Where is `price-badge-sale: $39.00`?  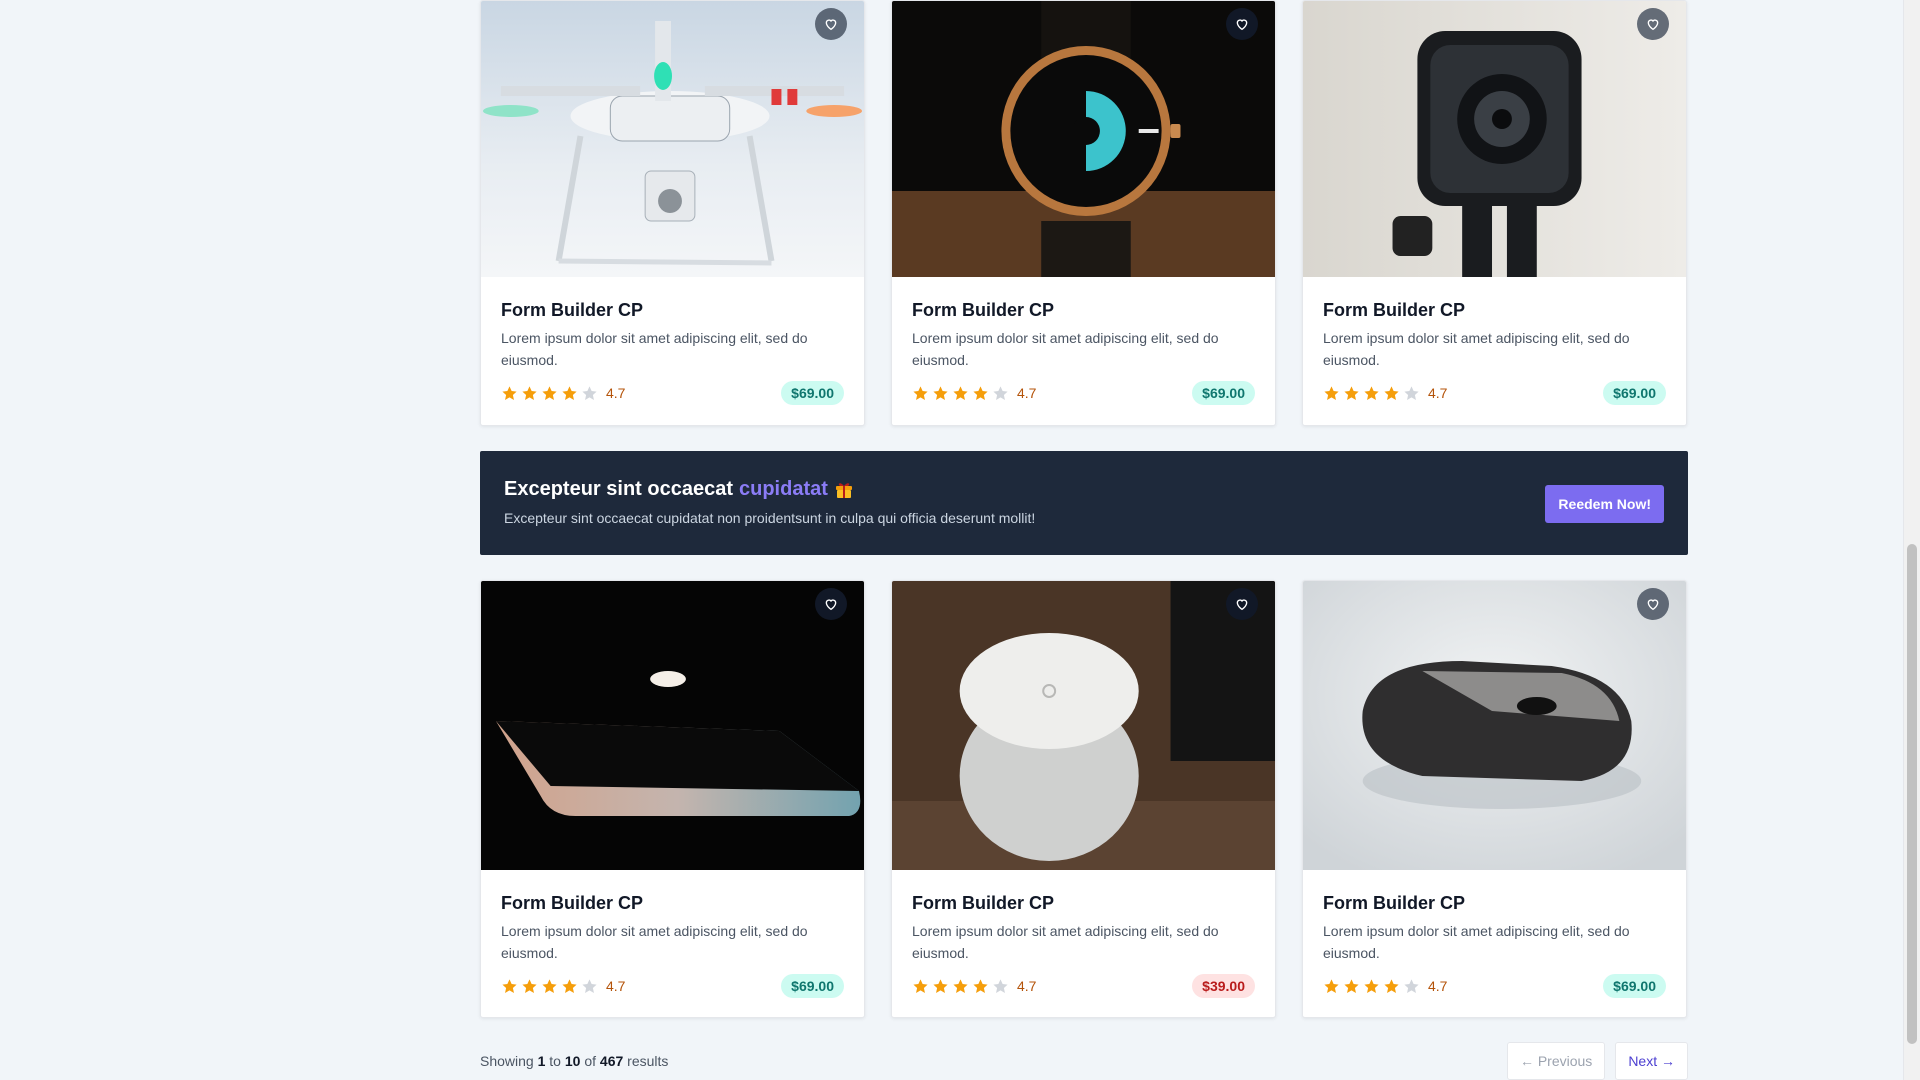 price-badge-sale: $39.00 is located at coordinates (1223, 986).